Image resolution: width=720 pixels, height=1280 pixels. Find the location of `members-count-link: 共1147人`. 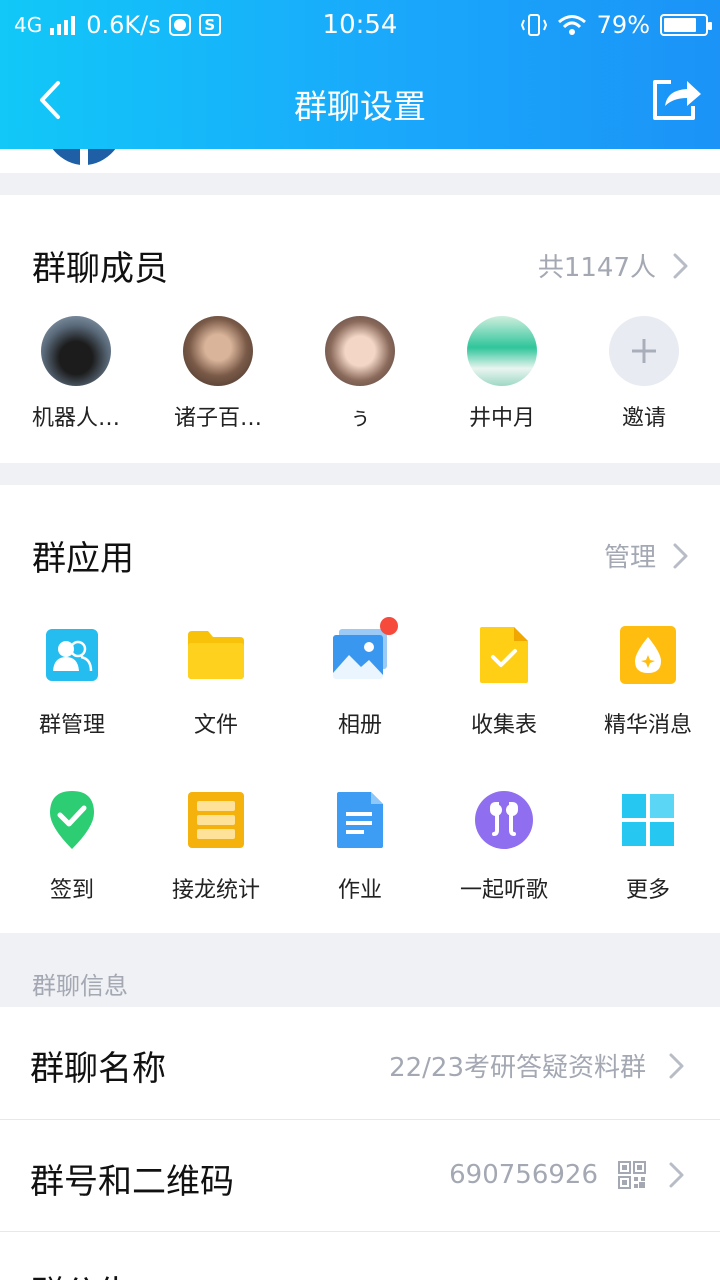

members-count-link: 共1147人 is located at coordinates (614, 265).